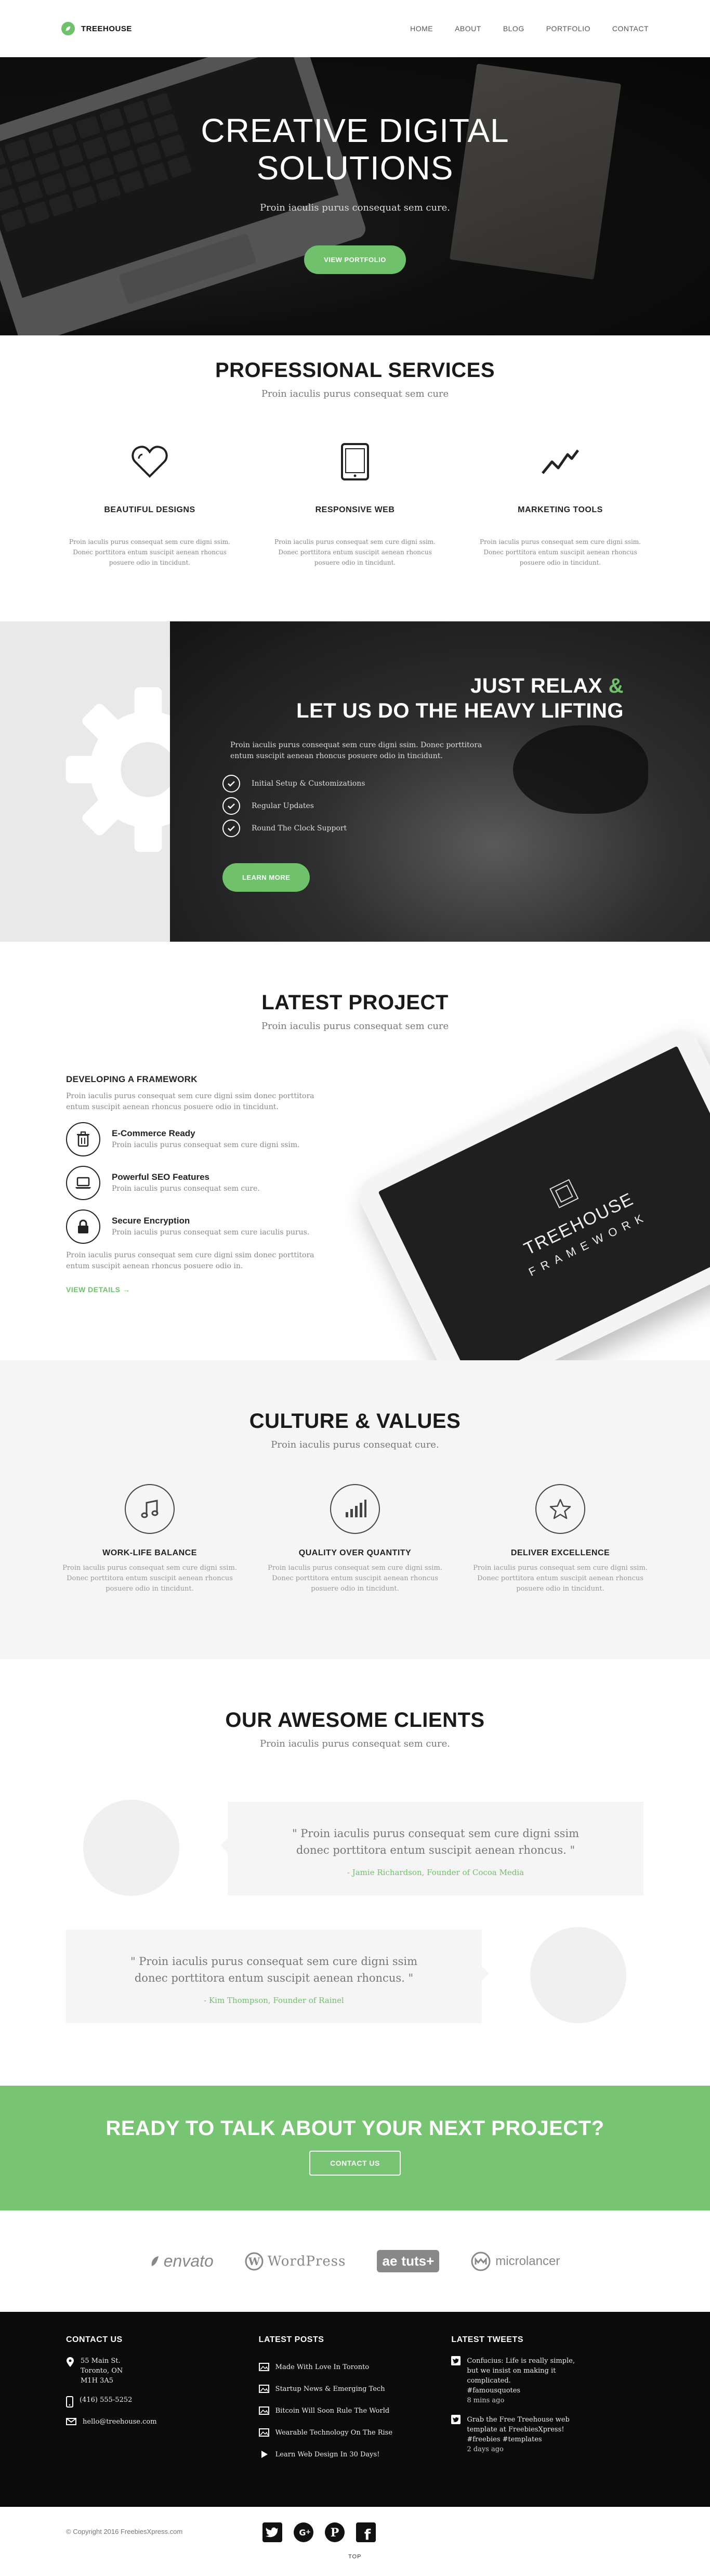 This screenshot has width=710, height=2576. I want to click on back-to-top-link: TOP, so click(354, 2557).